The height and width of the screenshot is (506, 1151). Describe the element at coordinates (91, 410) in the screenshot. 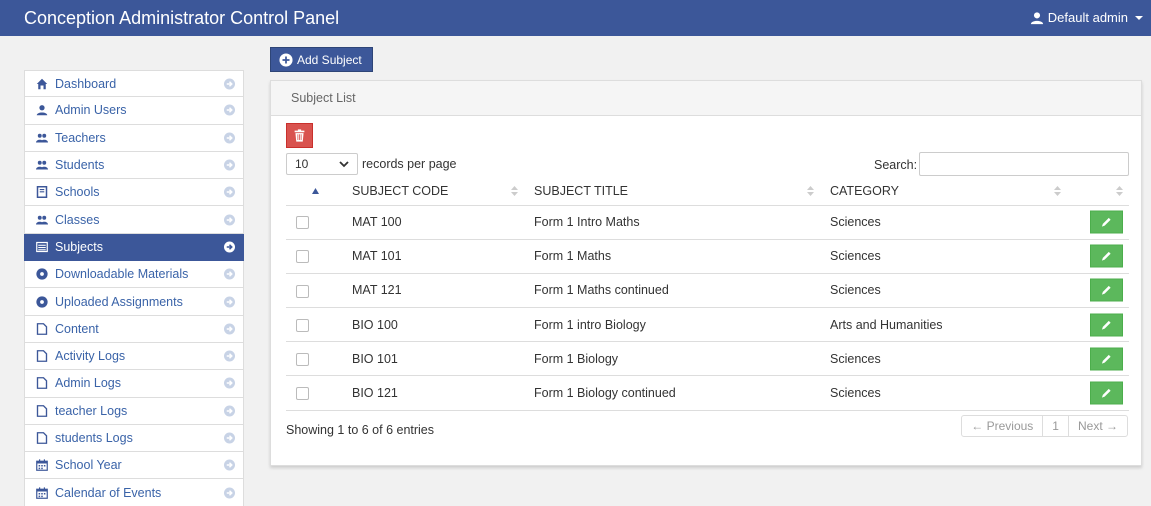

I see `sidebar-item-label: teacher Logs` at that location.